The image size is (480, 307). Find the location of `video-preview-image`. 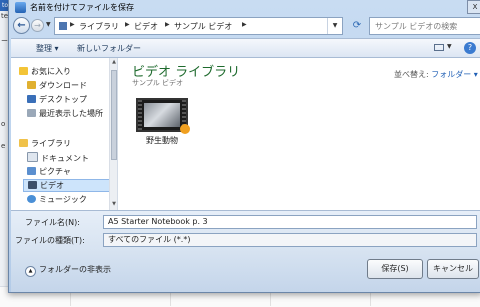

video-preview-image is located at coordinates (162, 115).